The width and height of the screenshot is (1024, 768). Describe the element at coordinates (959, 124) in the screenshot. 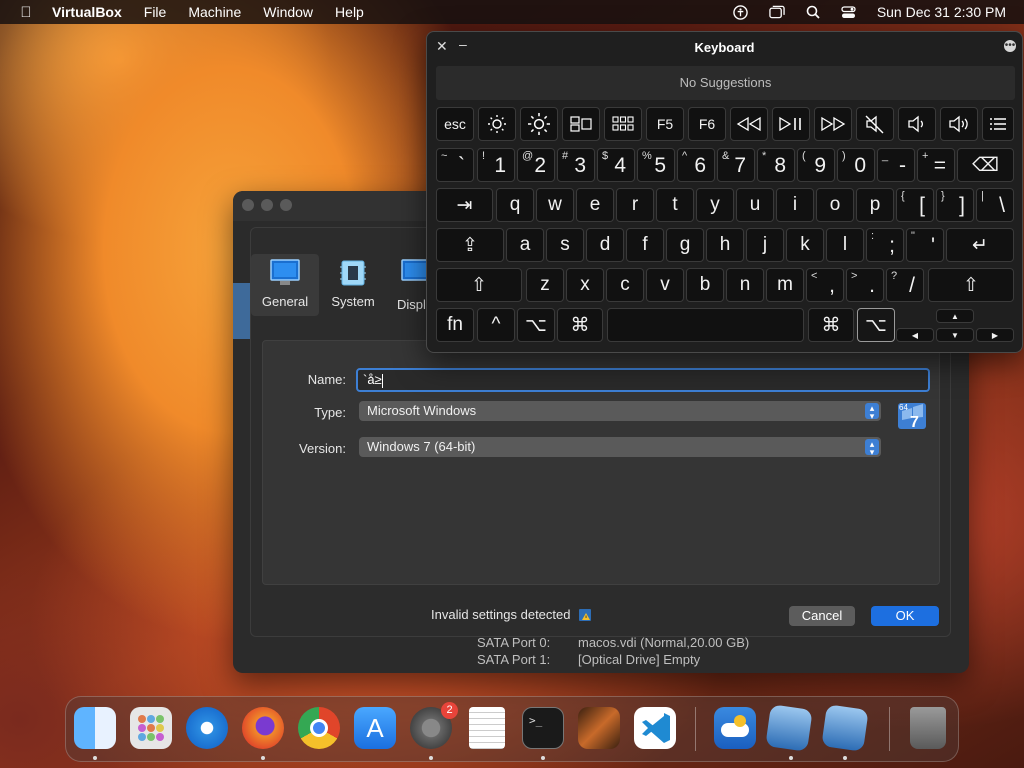

I see `key-volume-up` at that location.